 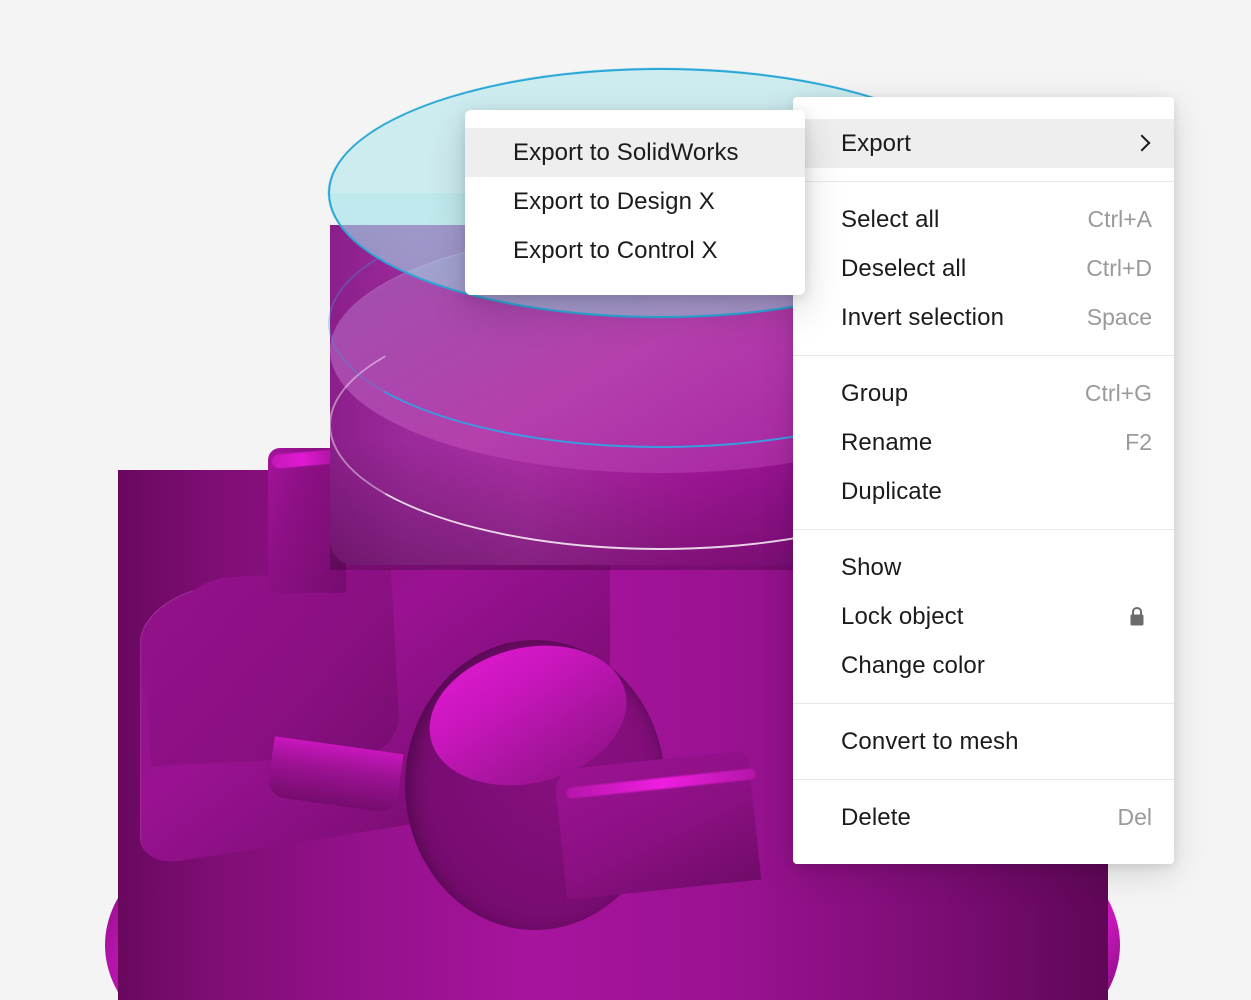 I want to click on context-menu-item-delete: Delete Del, so click(x=983, y=817).